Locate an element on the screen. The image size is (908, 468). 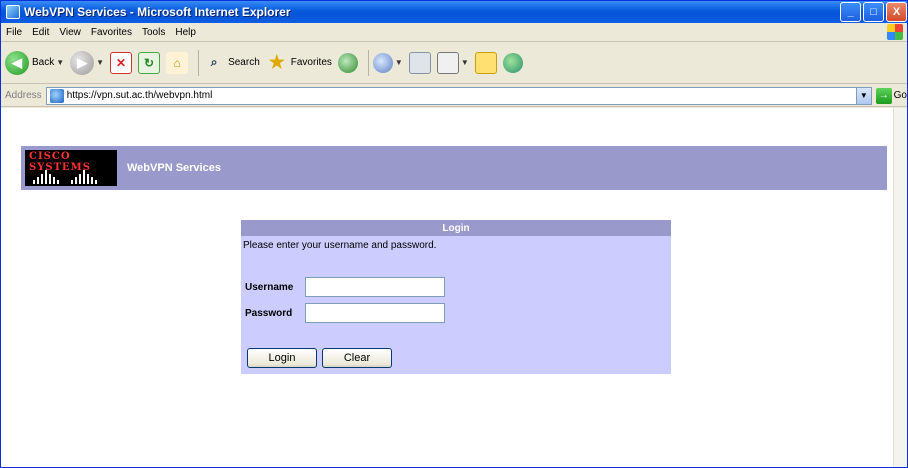
back-dropdown-icon: ▼ is located at coordinates (60, 62).